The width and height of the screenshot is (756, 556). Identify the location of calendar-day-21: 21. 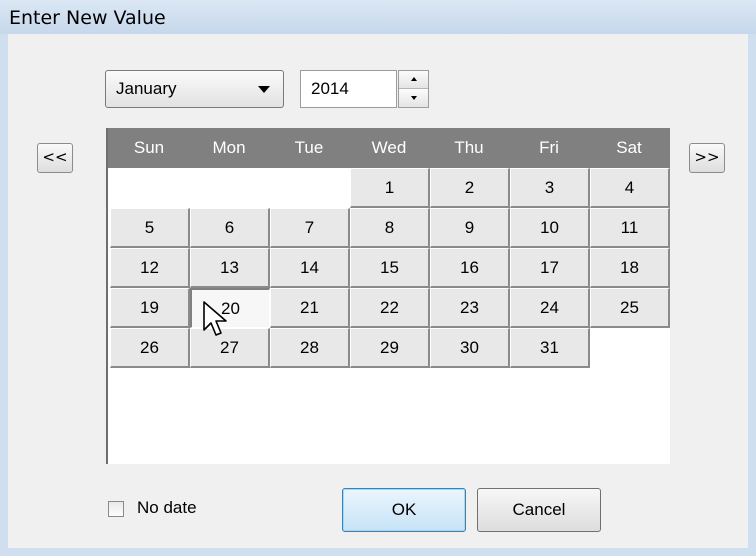
(310, 308).